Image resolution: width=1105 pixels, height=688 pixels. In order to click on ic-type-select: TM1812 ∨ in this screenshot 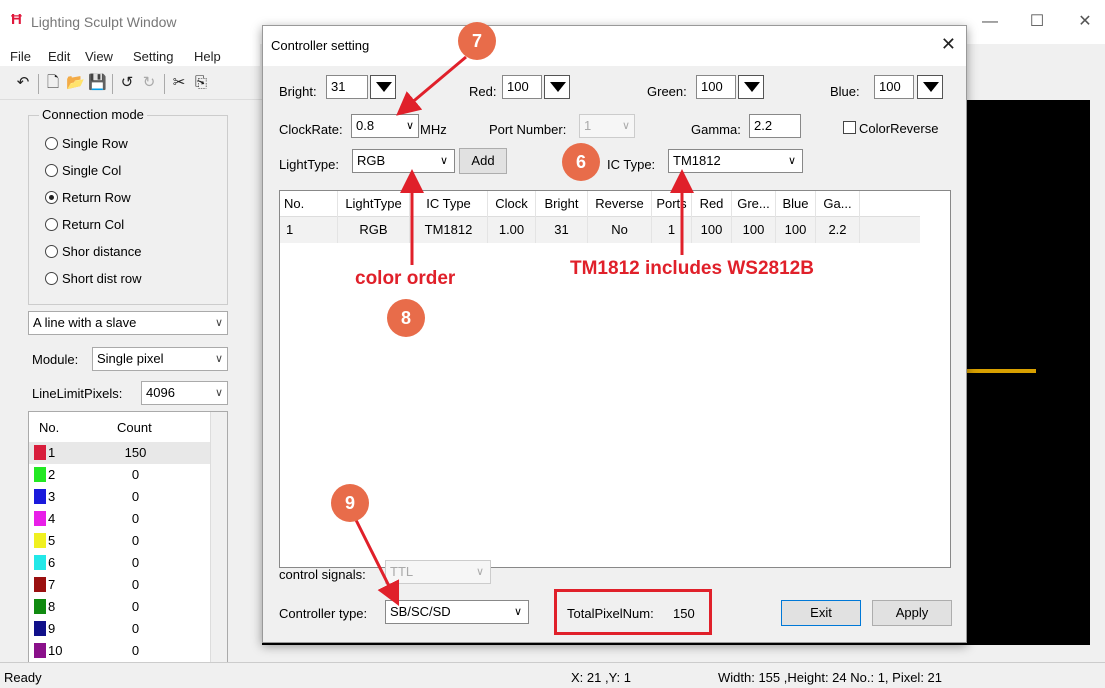, I will do `click(735, 161)`.